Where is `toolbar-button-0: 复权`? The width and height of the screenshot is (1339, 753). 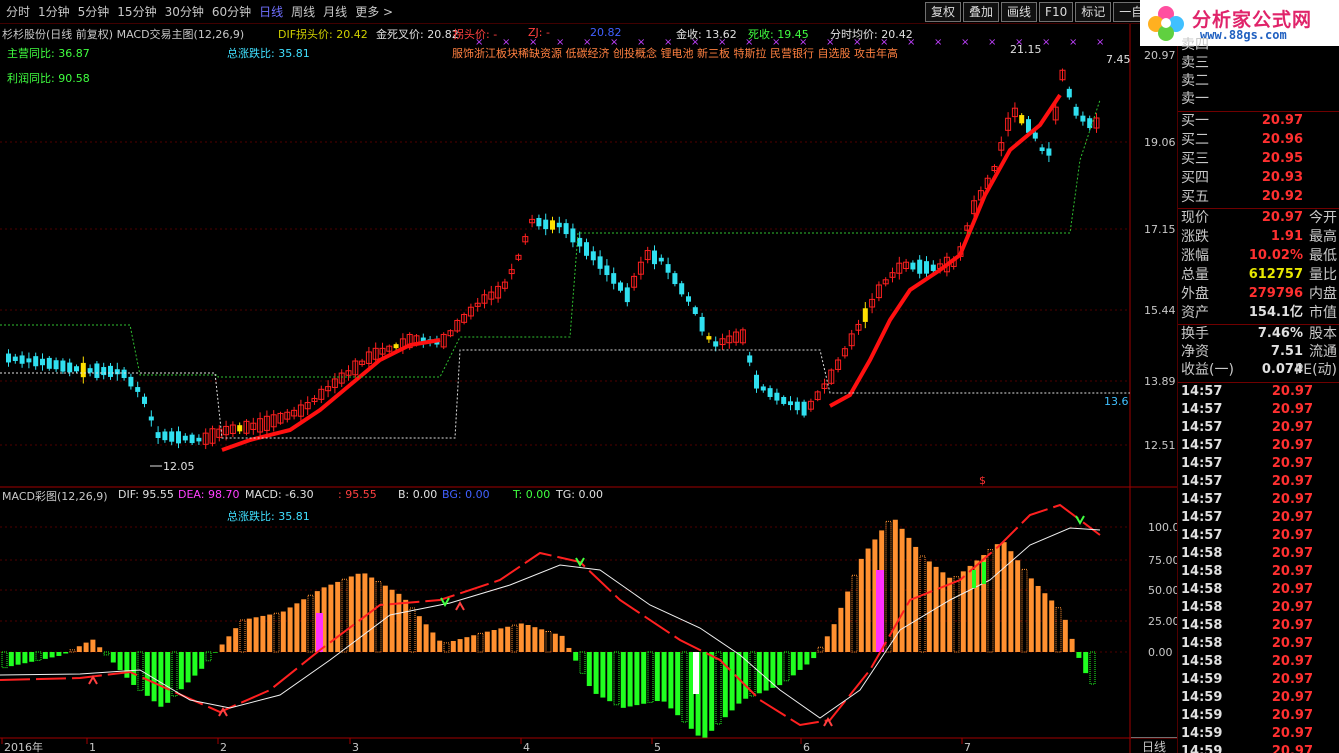 toolbar-button-0: 复权 is located at coordinates (943, 12).